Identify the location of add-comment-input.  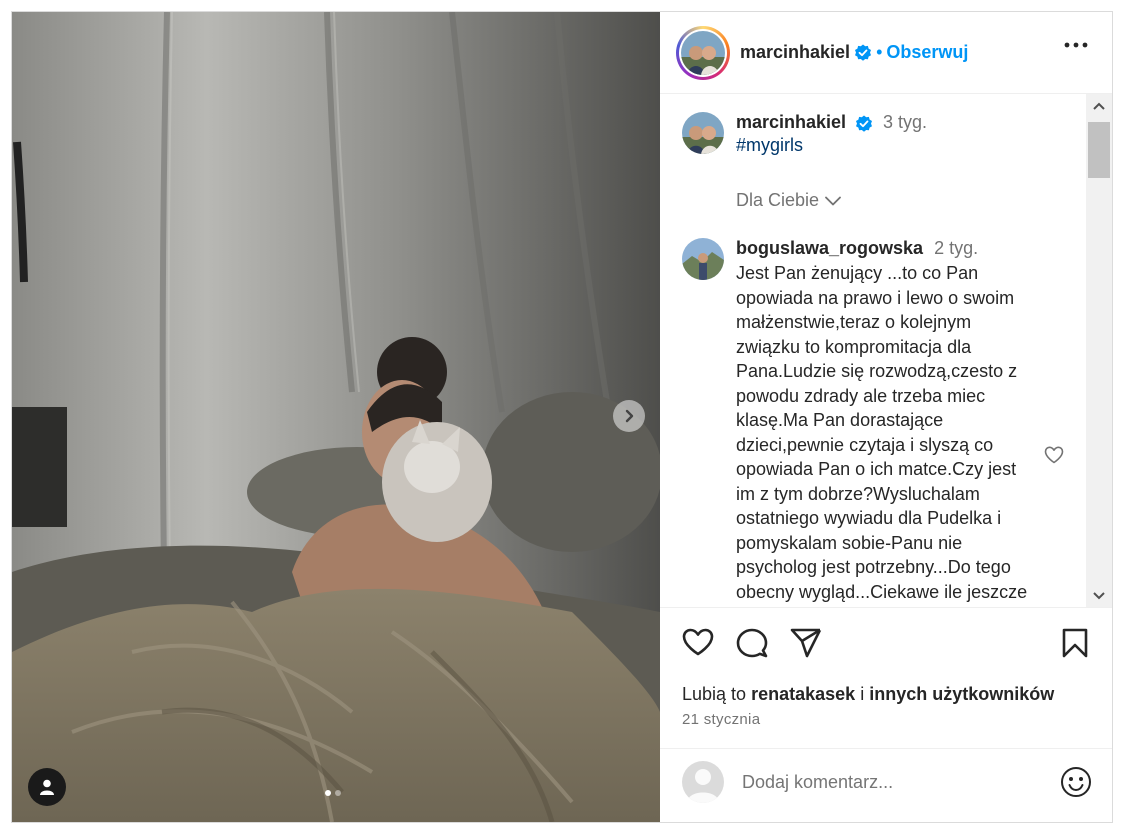
(887, 782).